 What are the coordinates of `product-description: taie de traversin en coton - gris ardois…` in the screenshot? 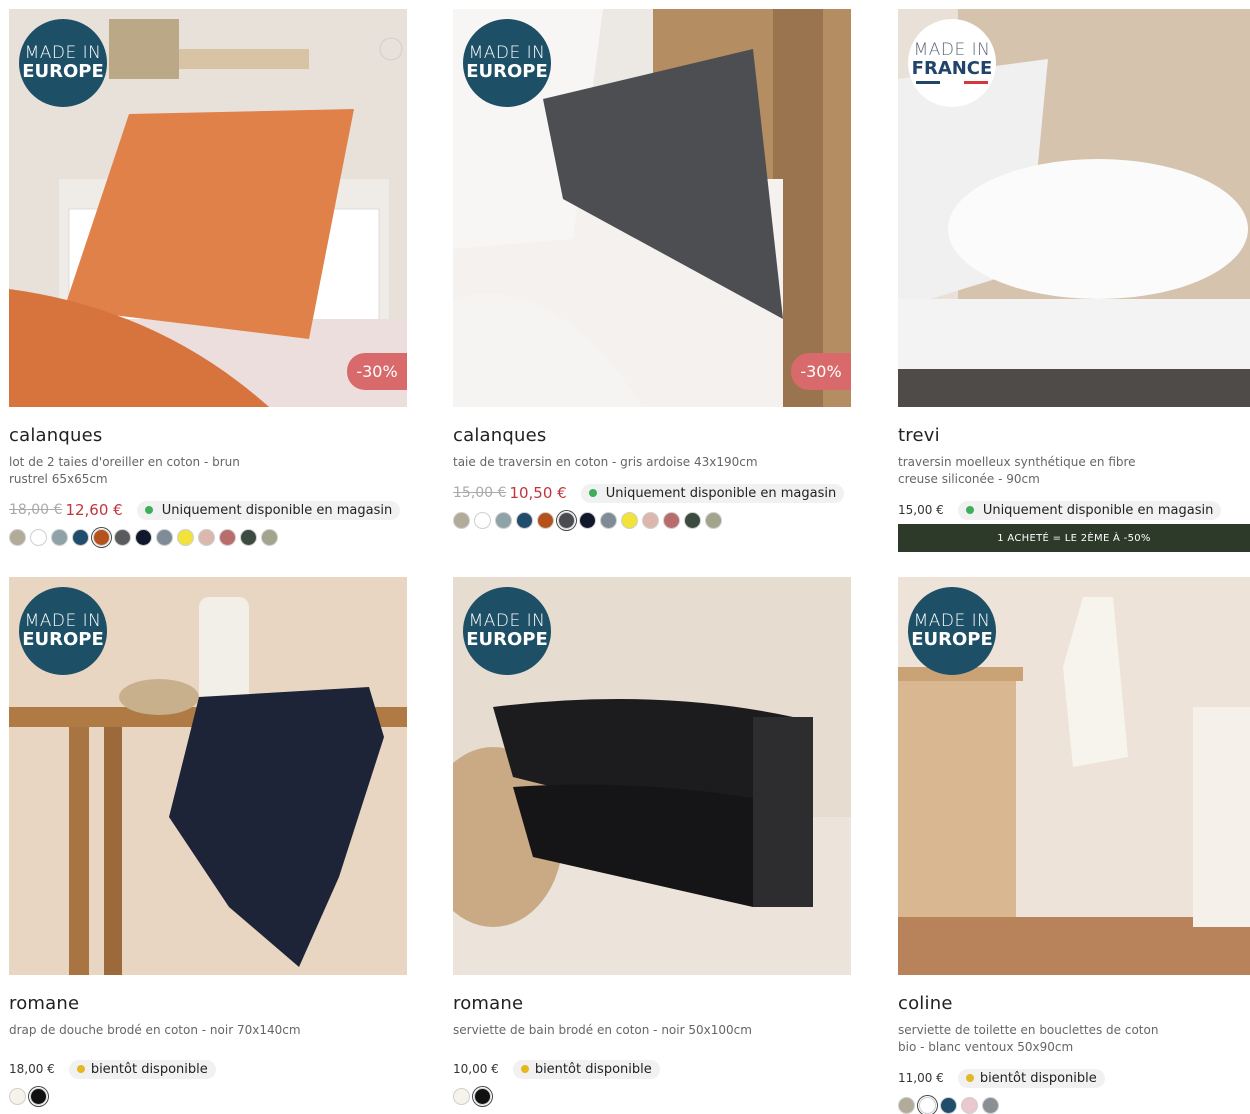 It's located at (605, 462).